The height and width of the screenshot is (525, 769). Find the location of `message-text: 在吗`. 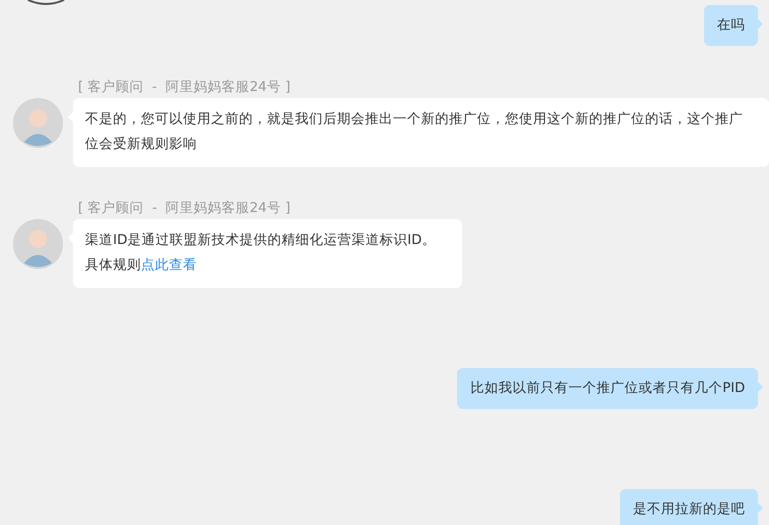

message-text: 在吗 is located at coordinates (731, 25).